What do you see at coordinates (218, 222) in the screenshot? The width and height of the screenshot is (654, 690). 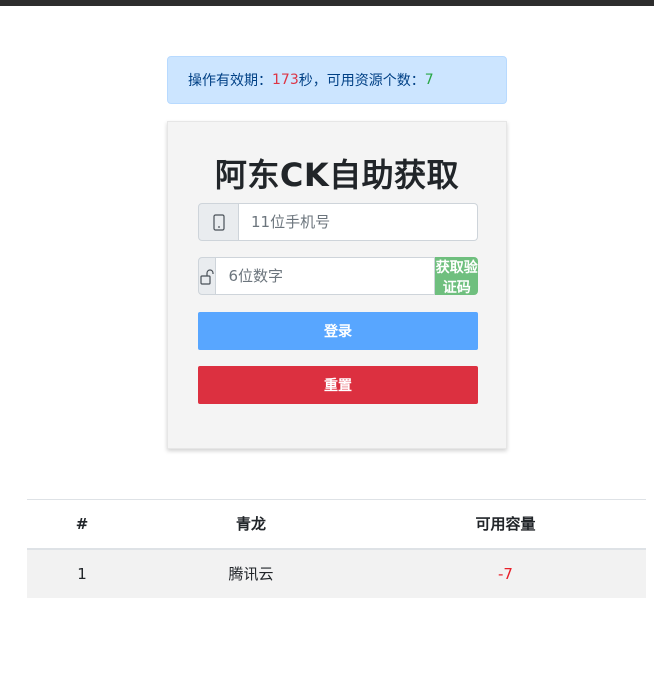 I see `mobile-phone-icon` at bounding box center [218, 222].